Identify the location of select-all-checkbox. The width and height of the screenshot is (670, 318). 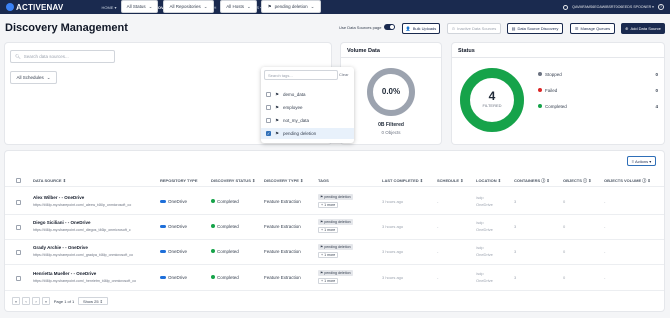
(18, 180).